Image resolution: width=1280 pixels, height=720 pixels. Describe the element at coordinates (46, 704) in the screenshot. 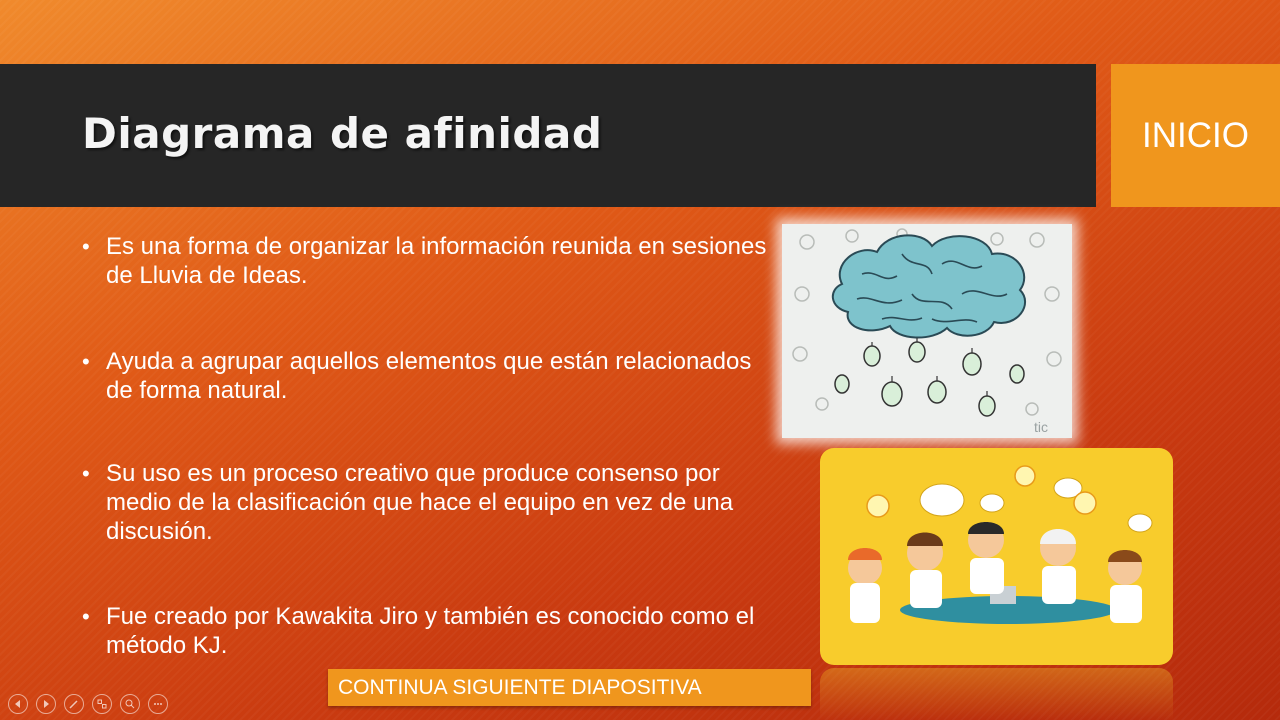

I see `next-icon` at that location.